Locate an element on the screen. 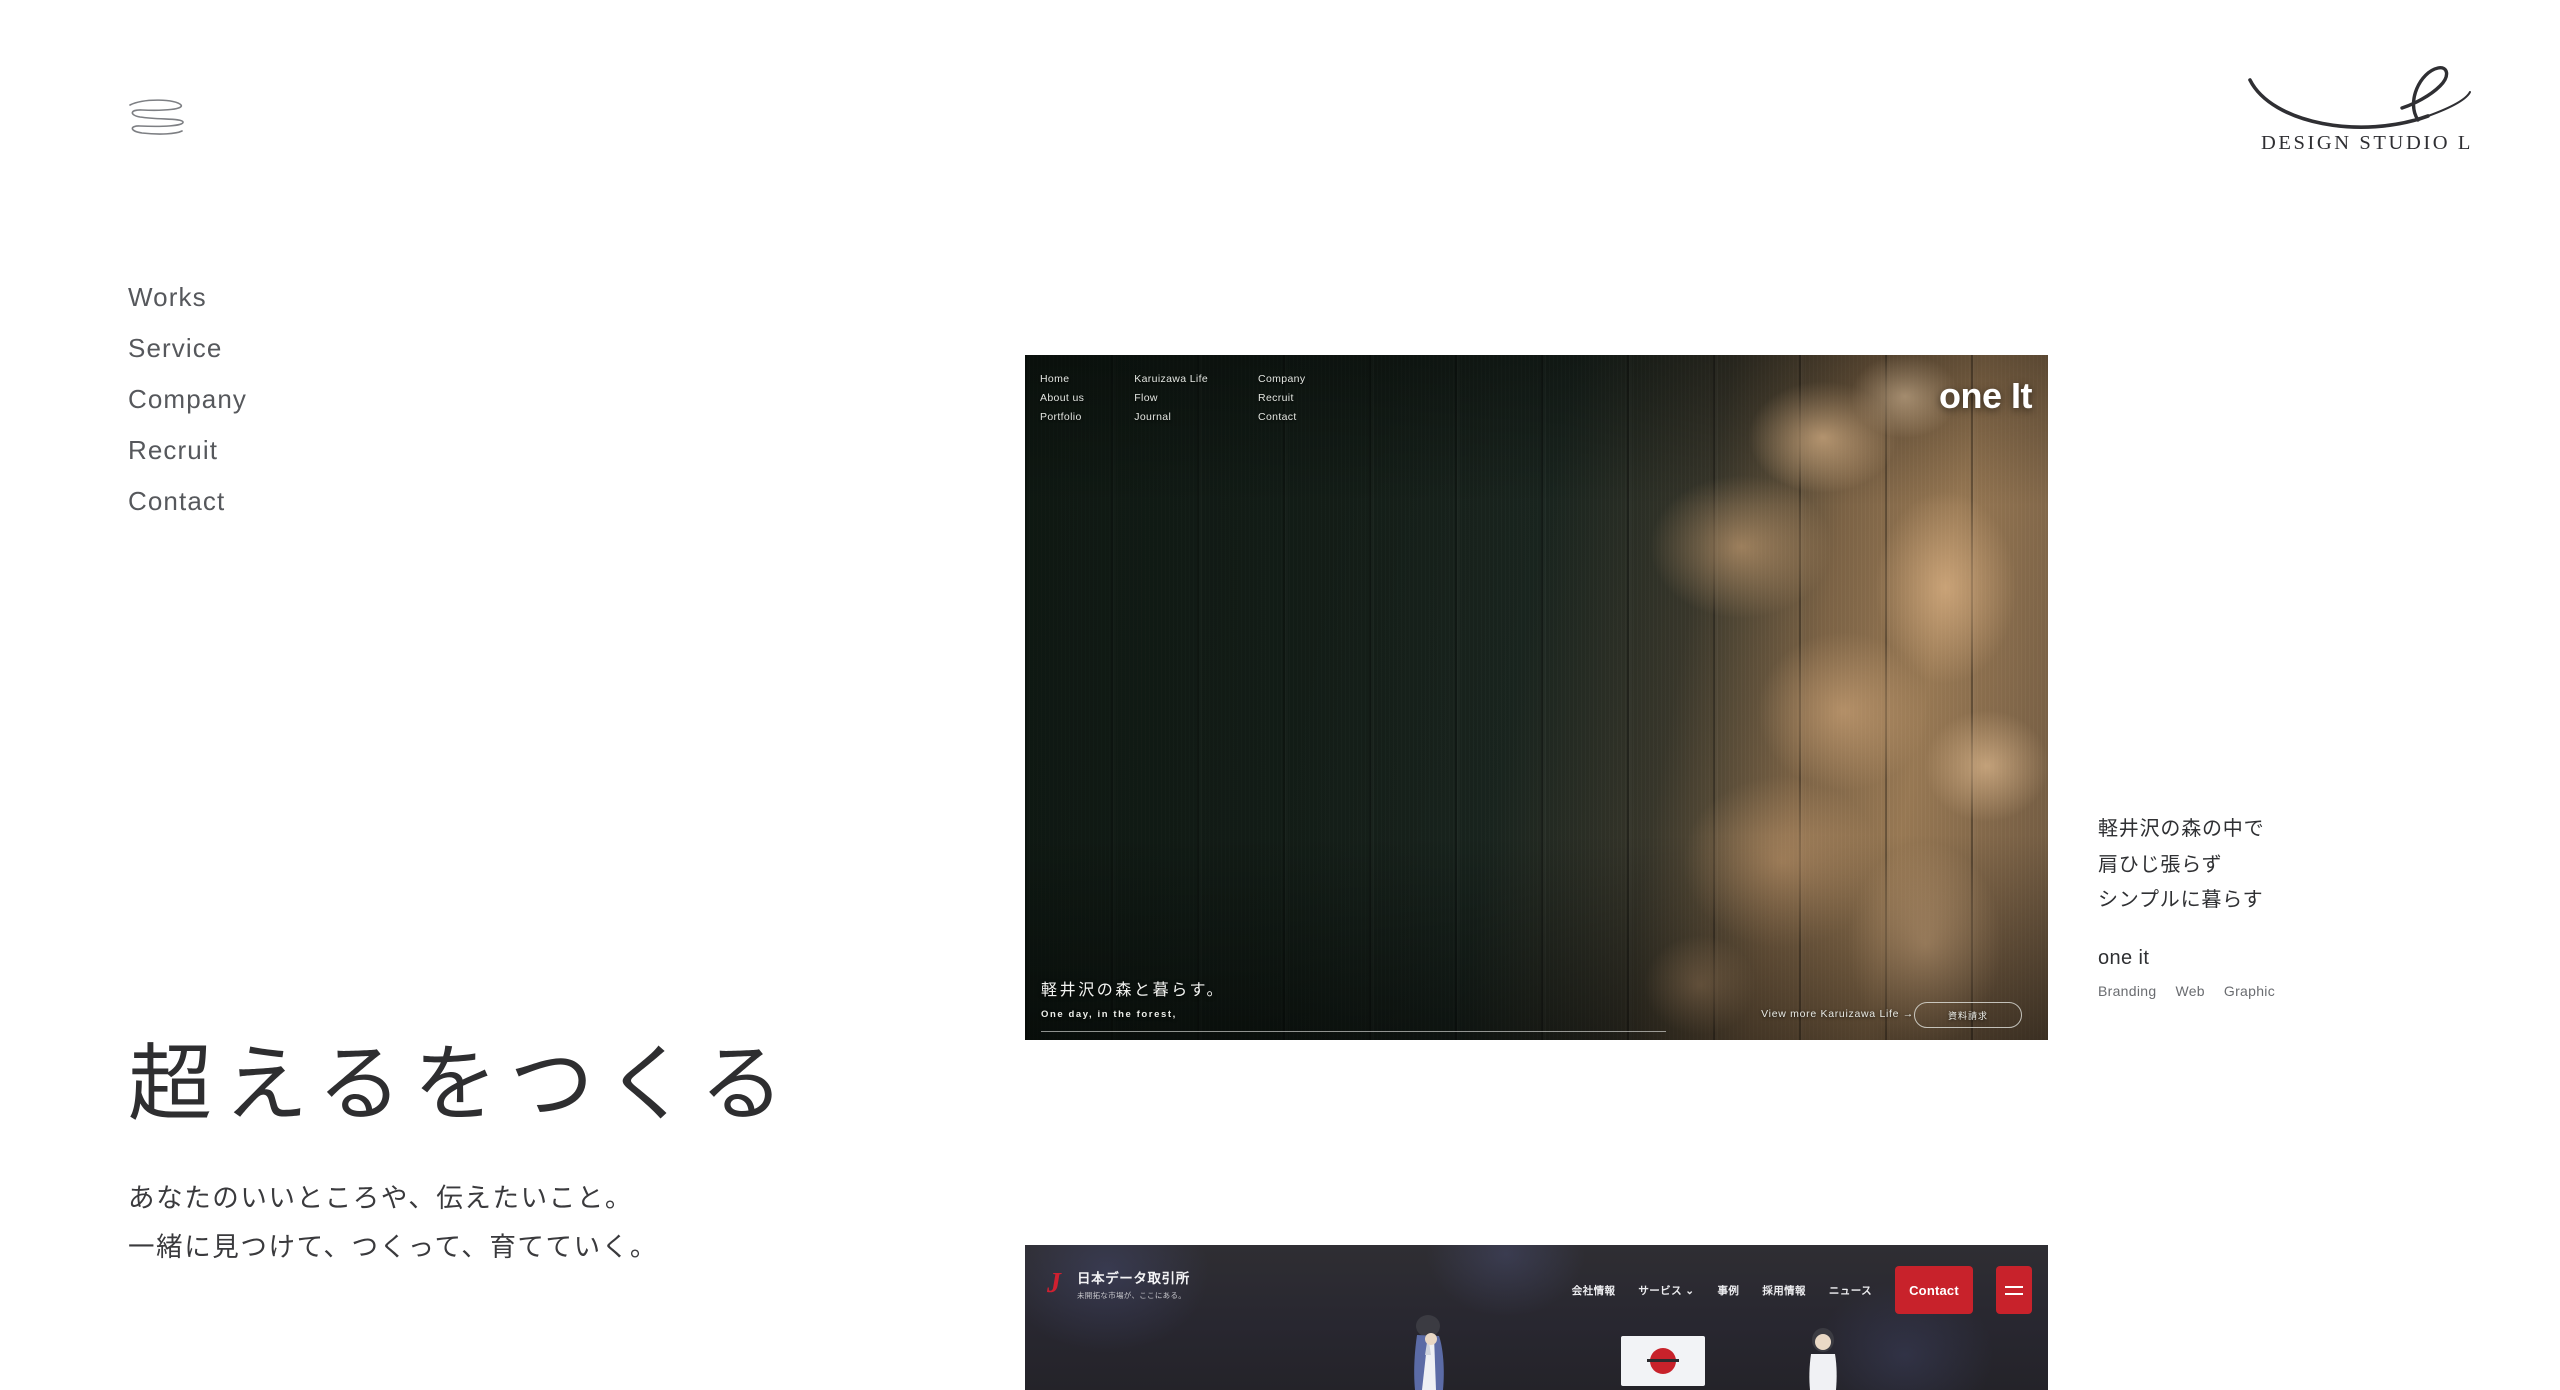  sidebar-item-recruit: Recruit is located at coordinates (187, 450).